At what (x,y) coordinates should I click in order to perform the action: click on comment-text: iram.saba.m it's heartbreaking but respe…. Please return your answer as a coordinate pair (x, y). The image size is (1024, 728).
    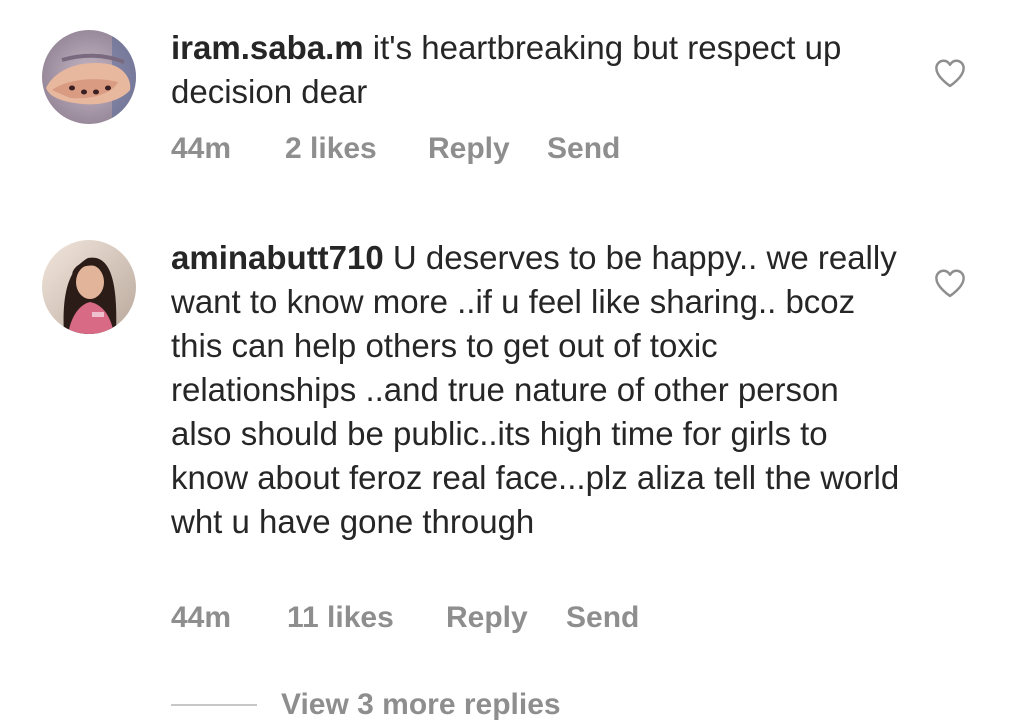
    Looking at the image, I should click on (536, 70).